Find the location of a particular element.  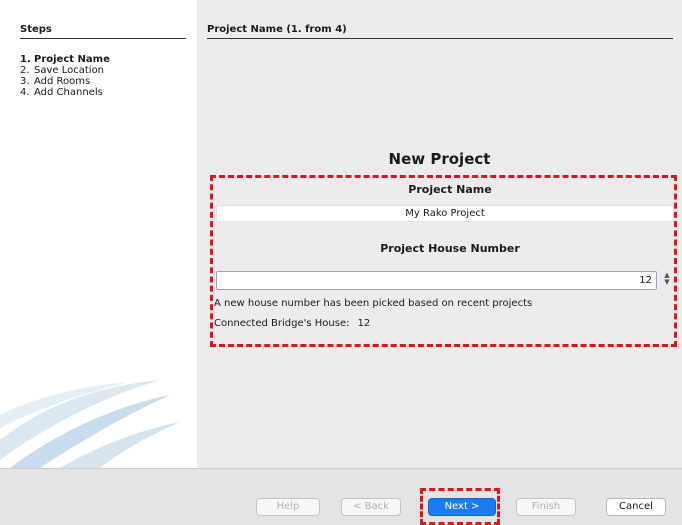

project-name-input: My Rako Project is located at coordinates (445, 213).